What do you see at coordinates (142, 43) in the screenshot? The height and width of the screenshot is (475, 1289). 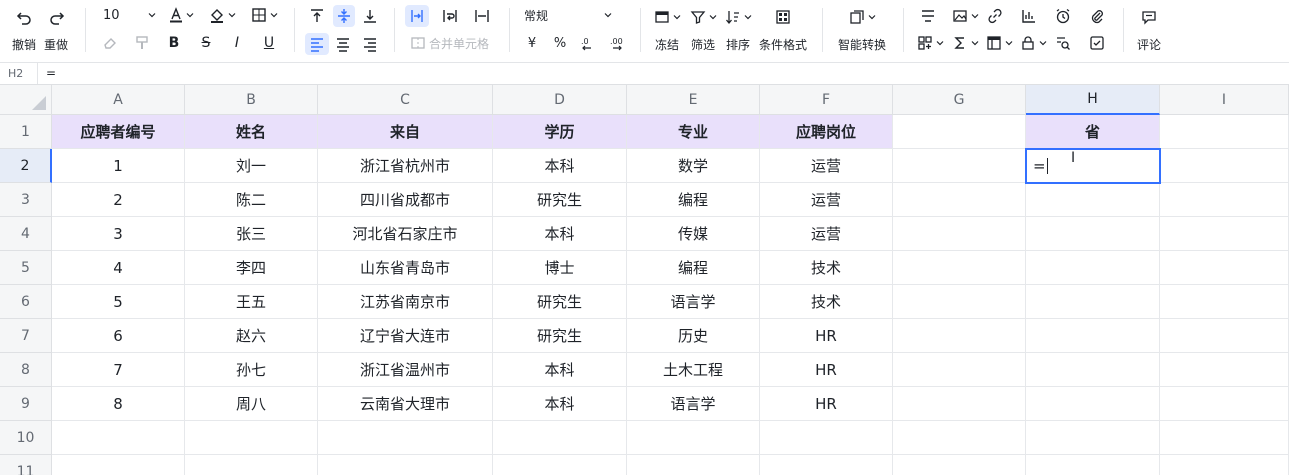 I see `format-painter-button` at bounding box center [142, 43].